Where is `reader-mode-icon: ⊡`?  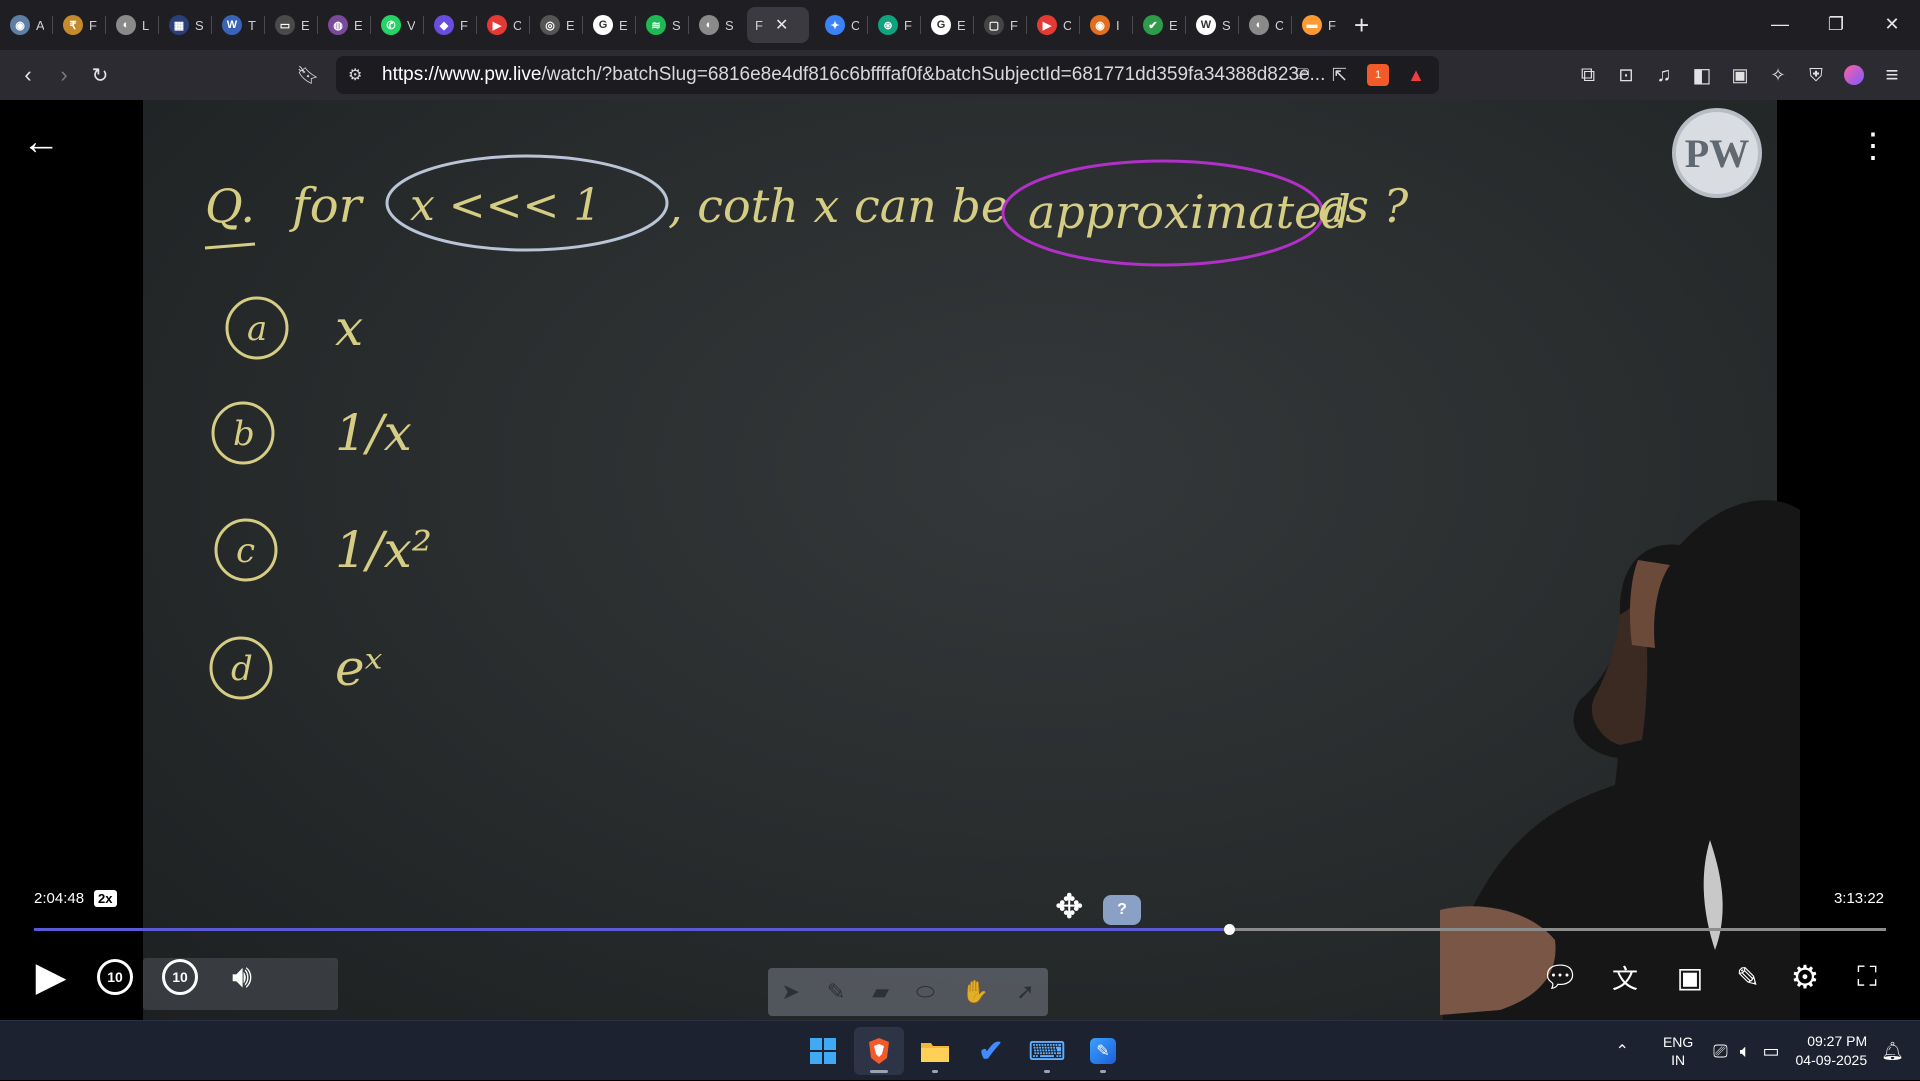 reader-mode-icon: ⊡ is located at coordinates (1626, 75).